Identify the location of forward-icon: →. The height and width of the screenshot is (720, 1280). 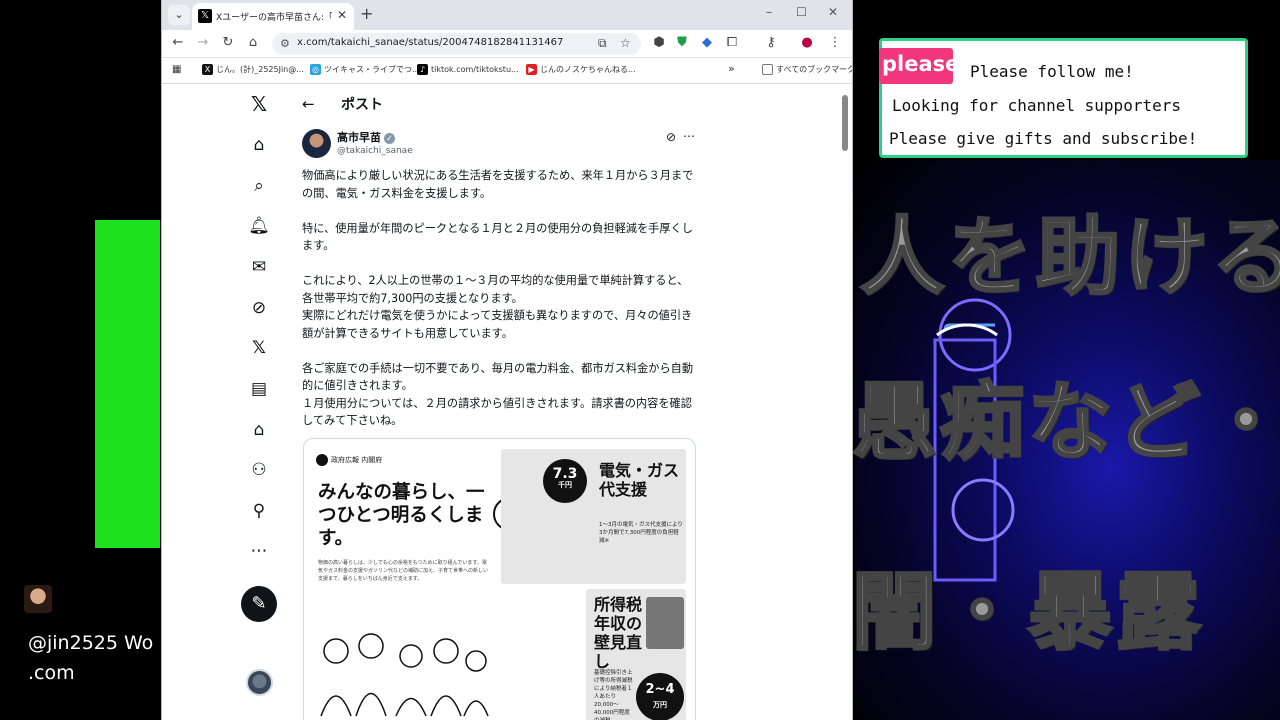
(203, 42).